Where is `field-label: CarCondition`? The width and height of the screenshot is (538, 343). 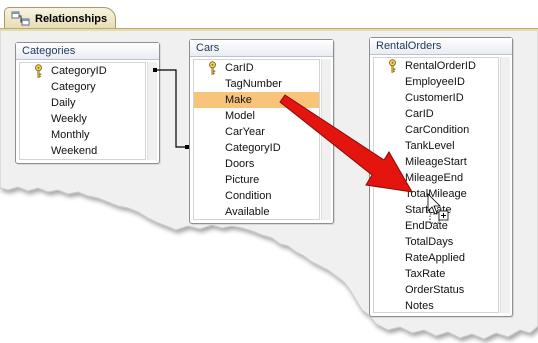 field-label: CarCondition is located at coordinates (437, 130).